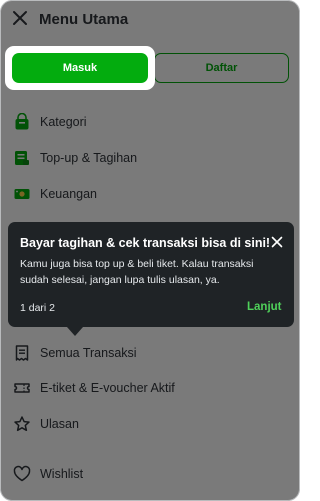 The image size is (320, 501). I want to click on menu-item-label: Ulasan, so click(59, 424).